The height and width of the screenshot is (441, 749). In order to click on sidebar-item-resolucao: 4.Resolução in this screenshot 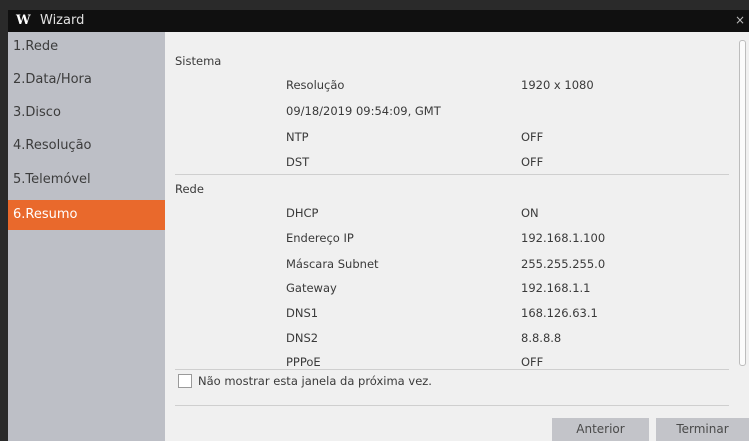, I will do `click(86, 146)`.